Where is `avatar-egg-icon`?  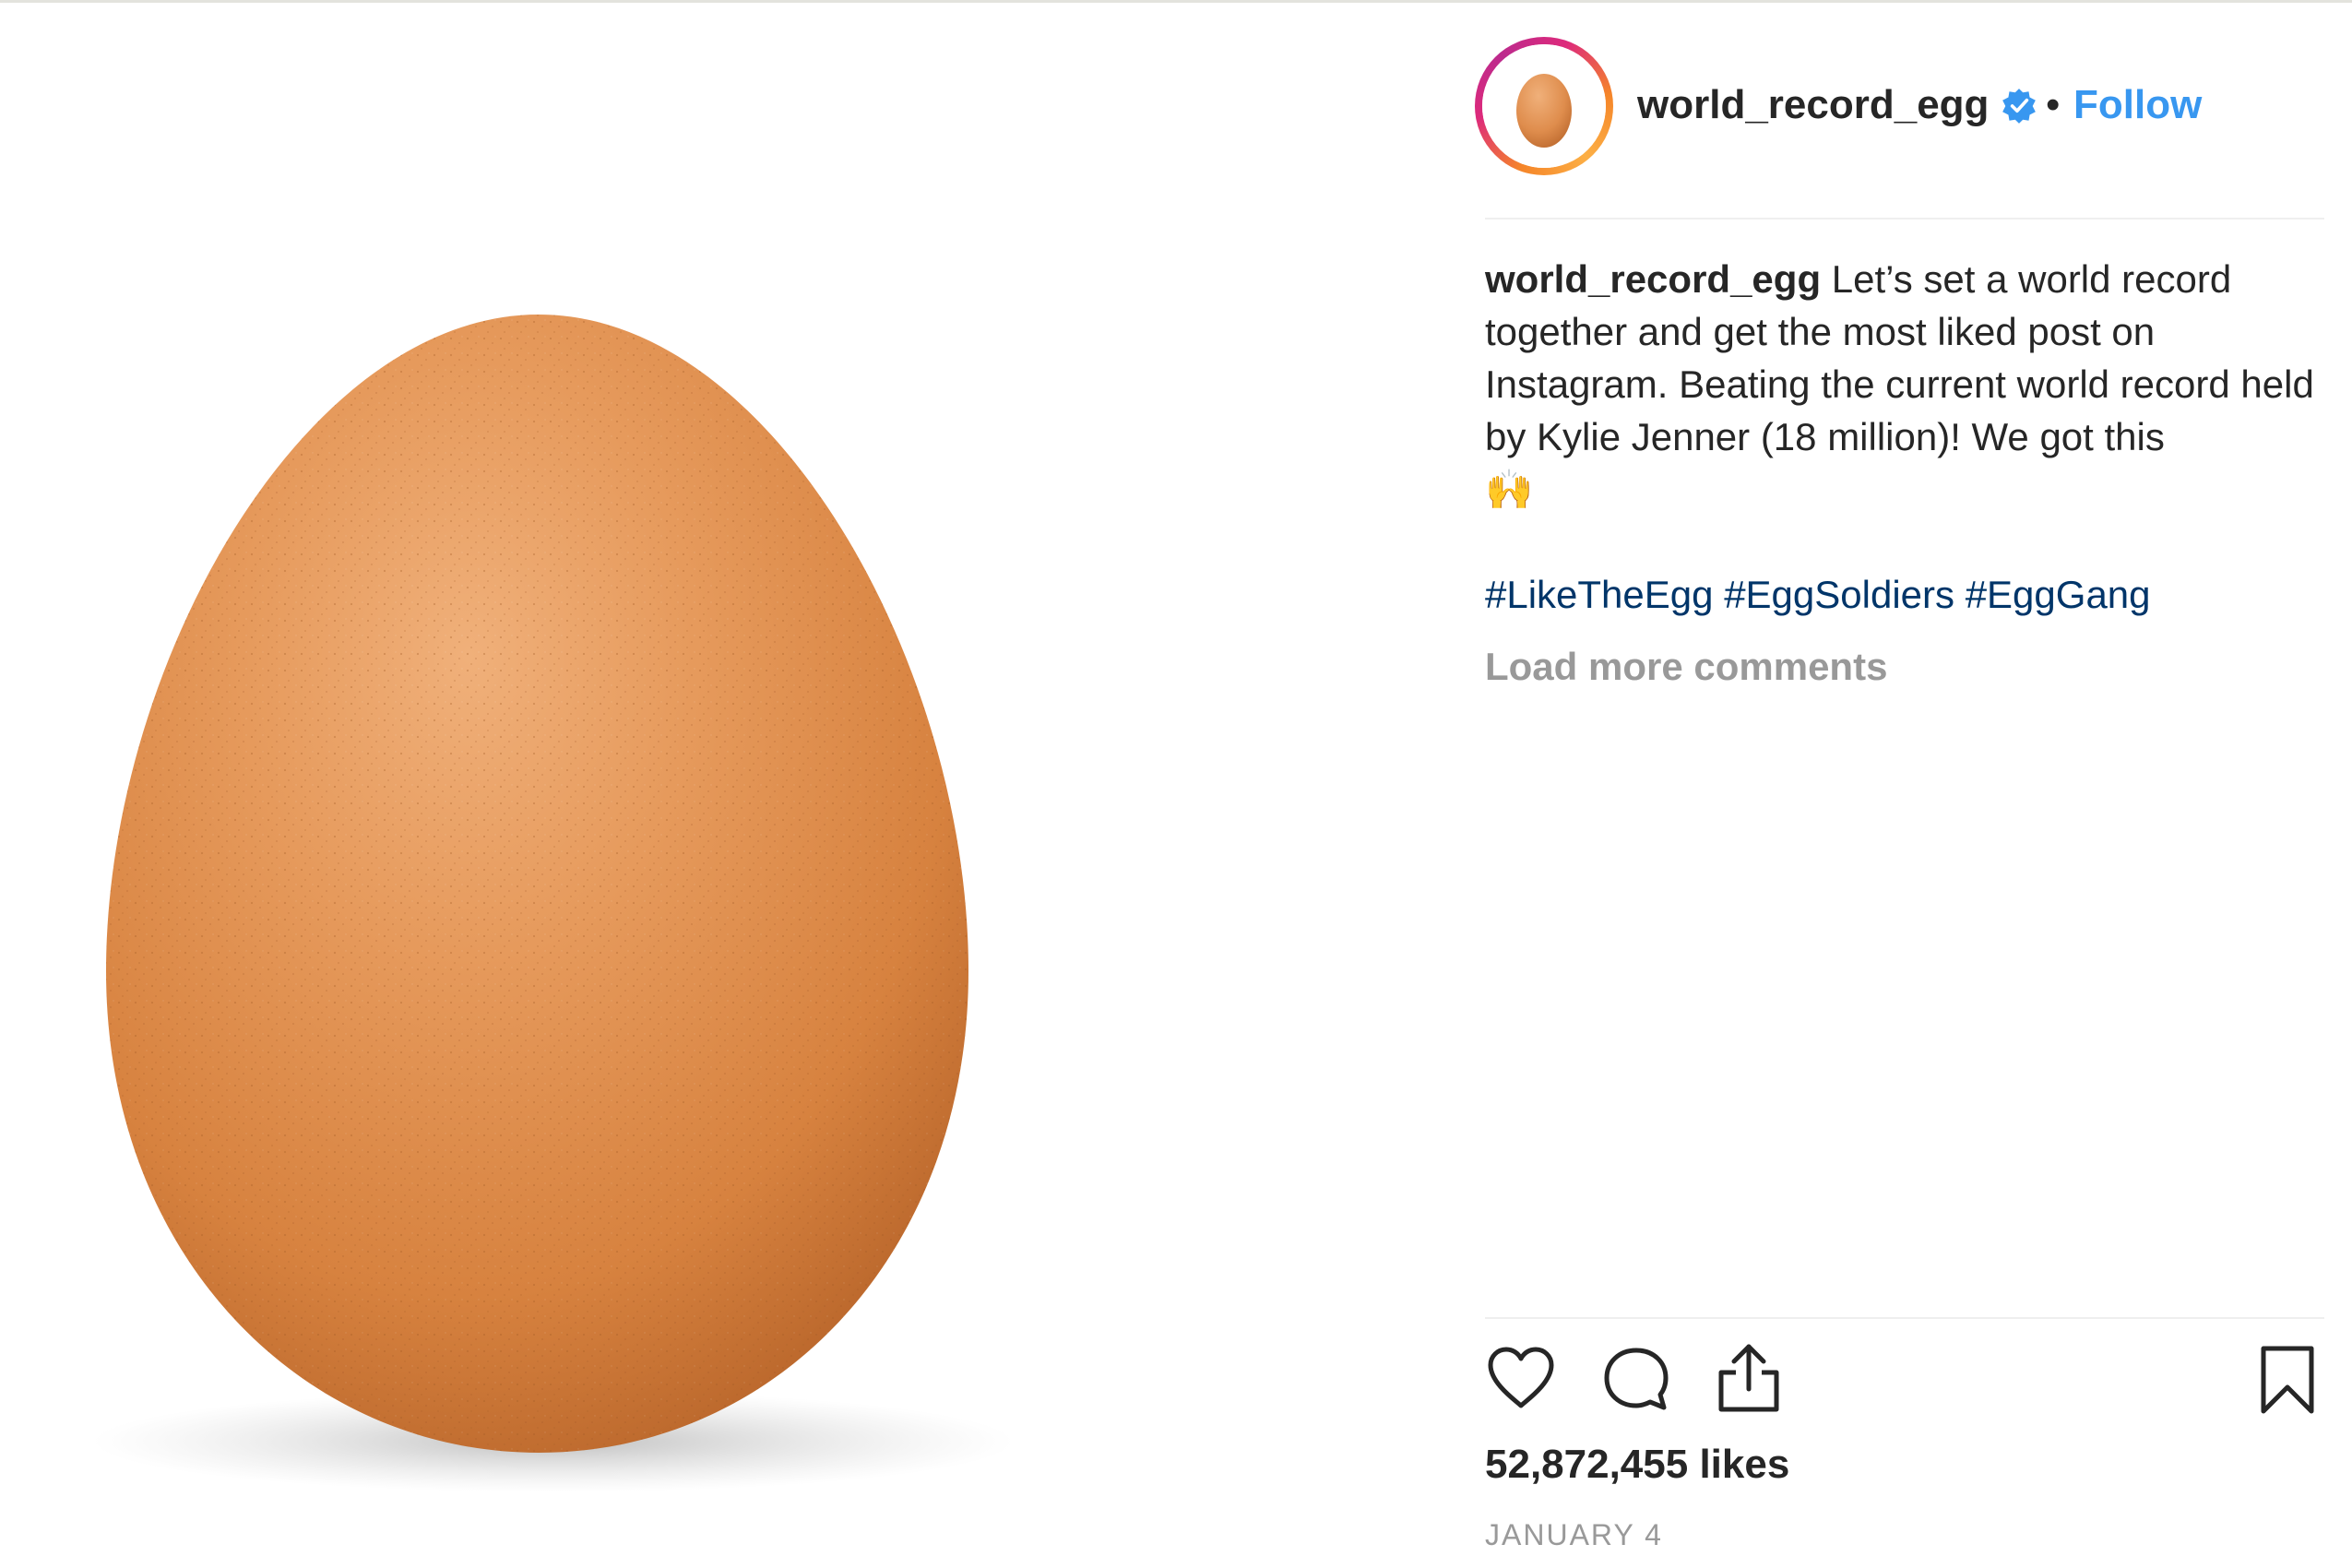 avatar-egg-icon is located at coordinates (1544, 106).